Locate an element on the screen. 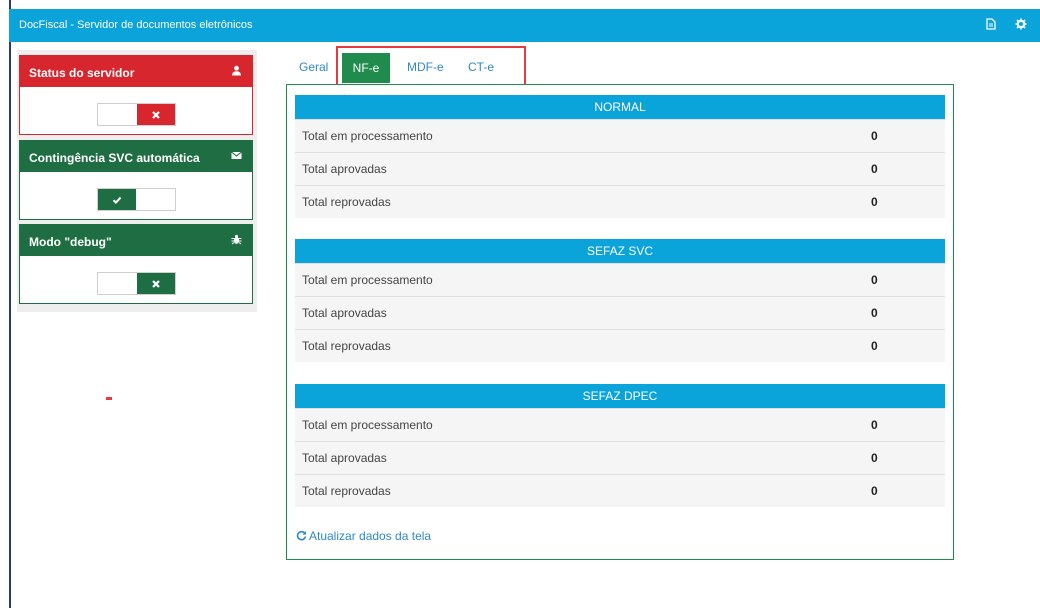 The image size is (1040, 608). debug-mode-title: Modo "debug" is located at coordinates (70, 242).